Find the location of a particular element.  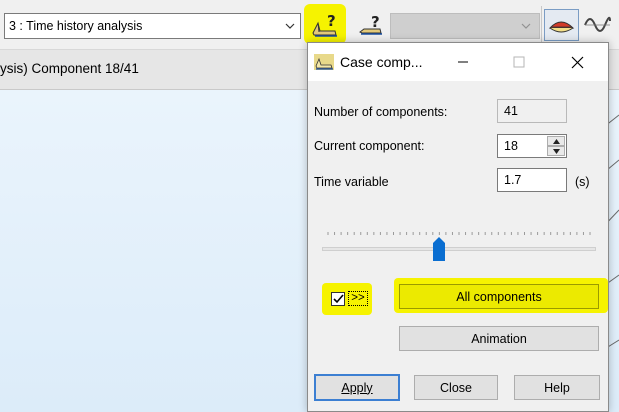

ship-section-icon is located at coordinates (561, 27).